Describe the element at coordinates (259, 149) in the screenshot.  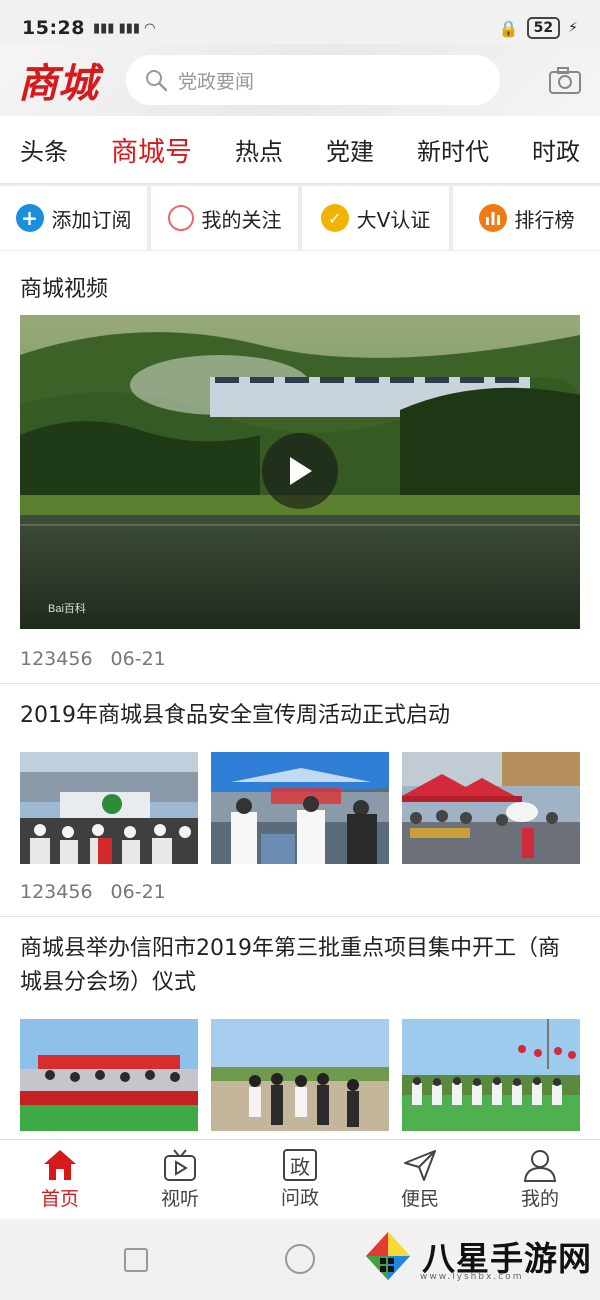
I see `tab-hot: 热点` at that location.